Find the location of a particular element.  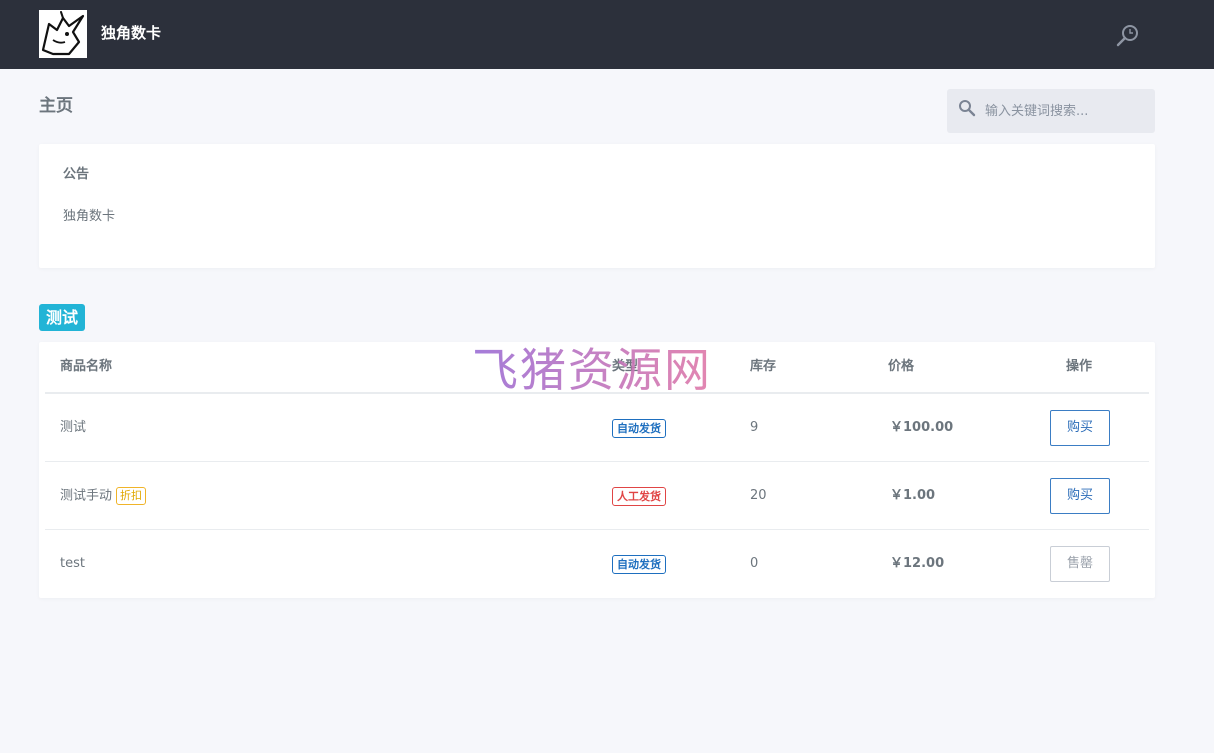

table-header: 商品名称 类型 库存 价格 操作 is located at coordinates (597, 368).